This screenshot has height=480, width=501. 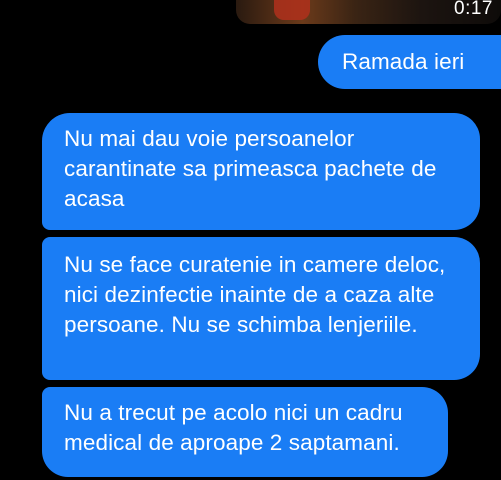 I want to click on video-duration: 0:17, so click(x=473, y=9).